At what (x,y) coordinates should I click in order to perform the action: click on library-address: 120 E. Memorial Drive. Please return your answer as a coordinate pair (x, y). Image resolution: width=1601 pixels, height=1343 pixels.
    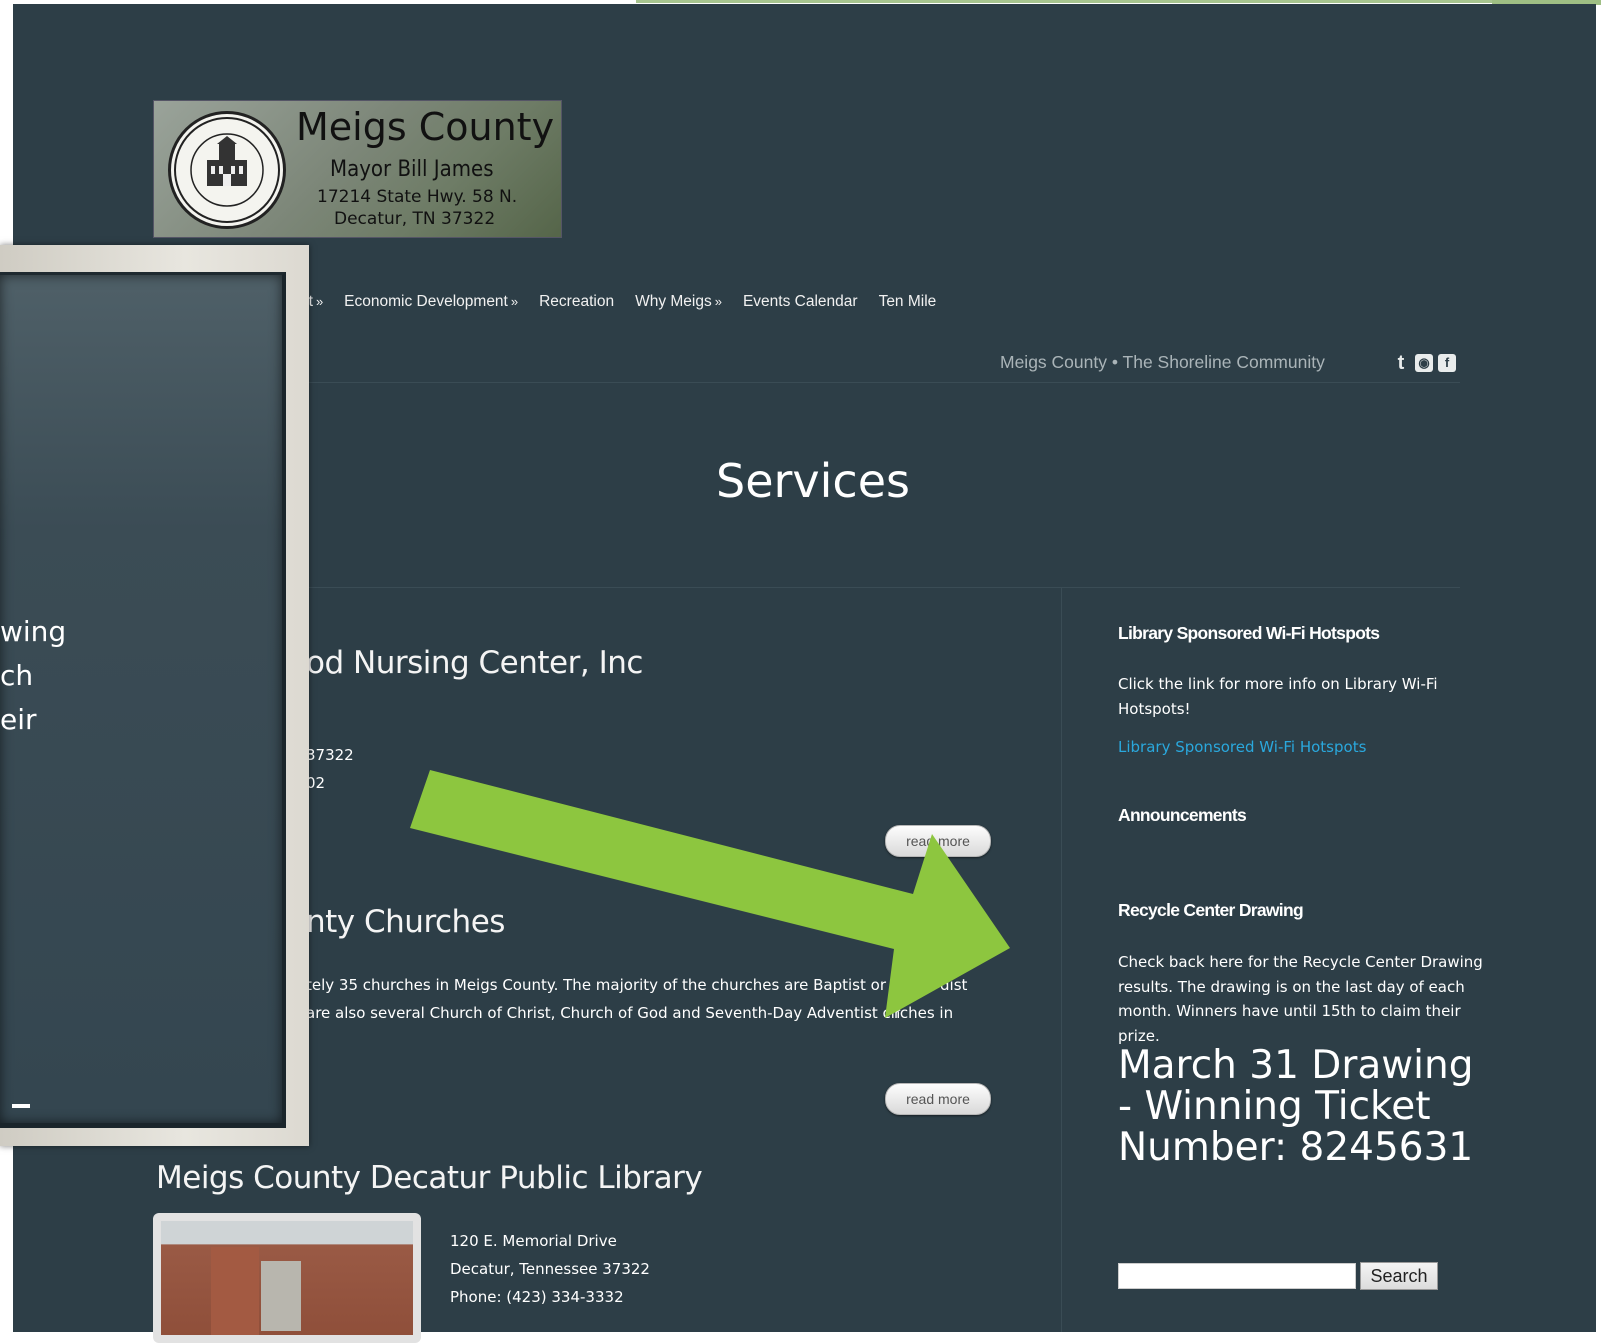
    Looking at the image, I should click on (533, 1241).